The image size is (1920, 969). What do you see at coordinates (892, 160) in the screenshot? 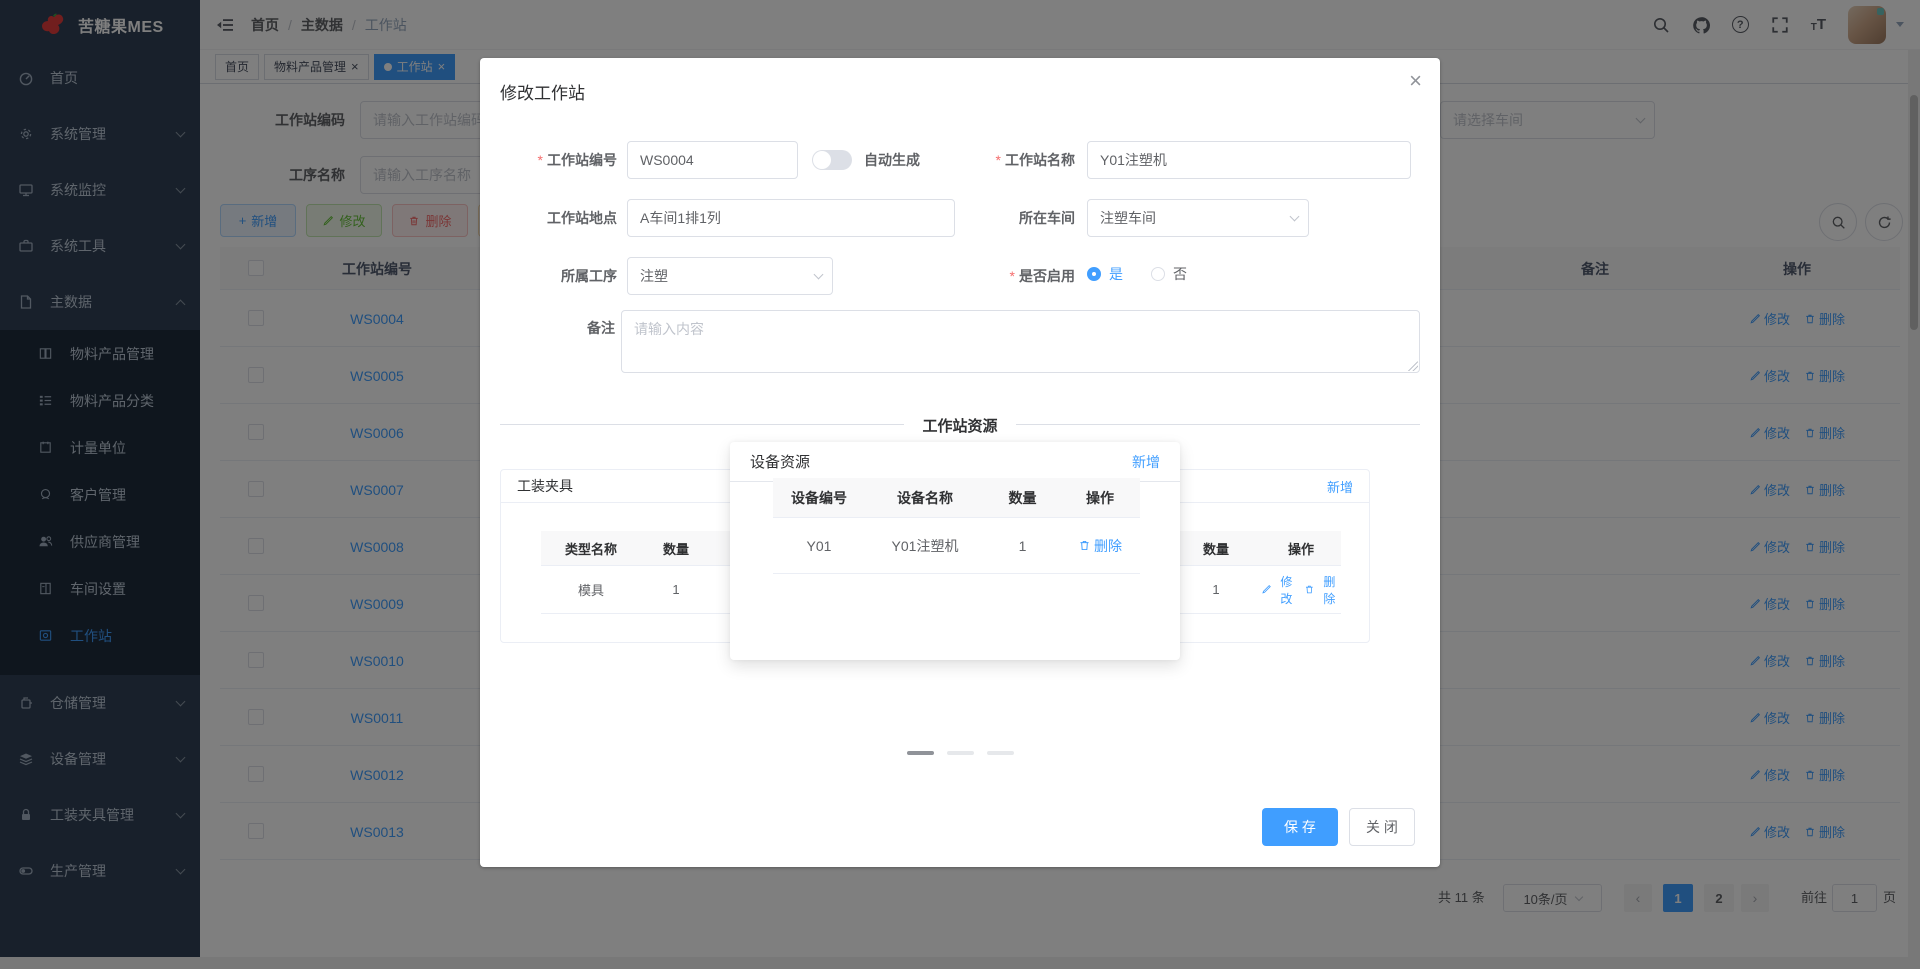
I see `auto-generate-label: 自动生成` at bounding box center [892, 160].